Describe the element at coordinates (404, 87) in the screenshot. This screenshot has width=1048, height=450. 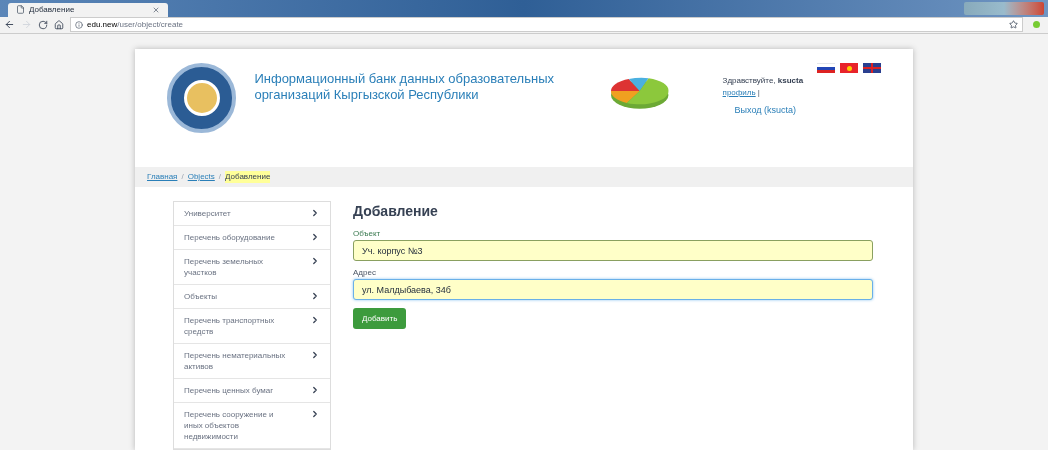
I see `site-title: Информационный банк данных образовательных организаций Кыргызской Республики` at that location.